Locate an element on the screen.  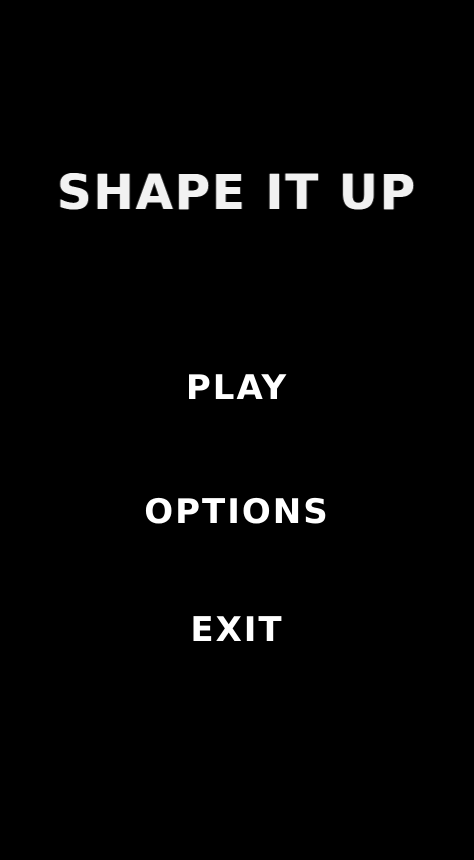
play-button: PLAY is located at coordinates (237, 388).